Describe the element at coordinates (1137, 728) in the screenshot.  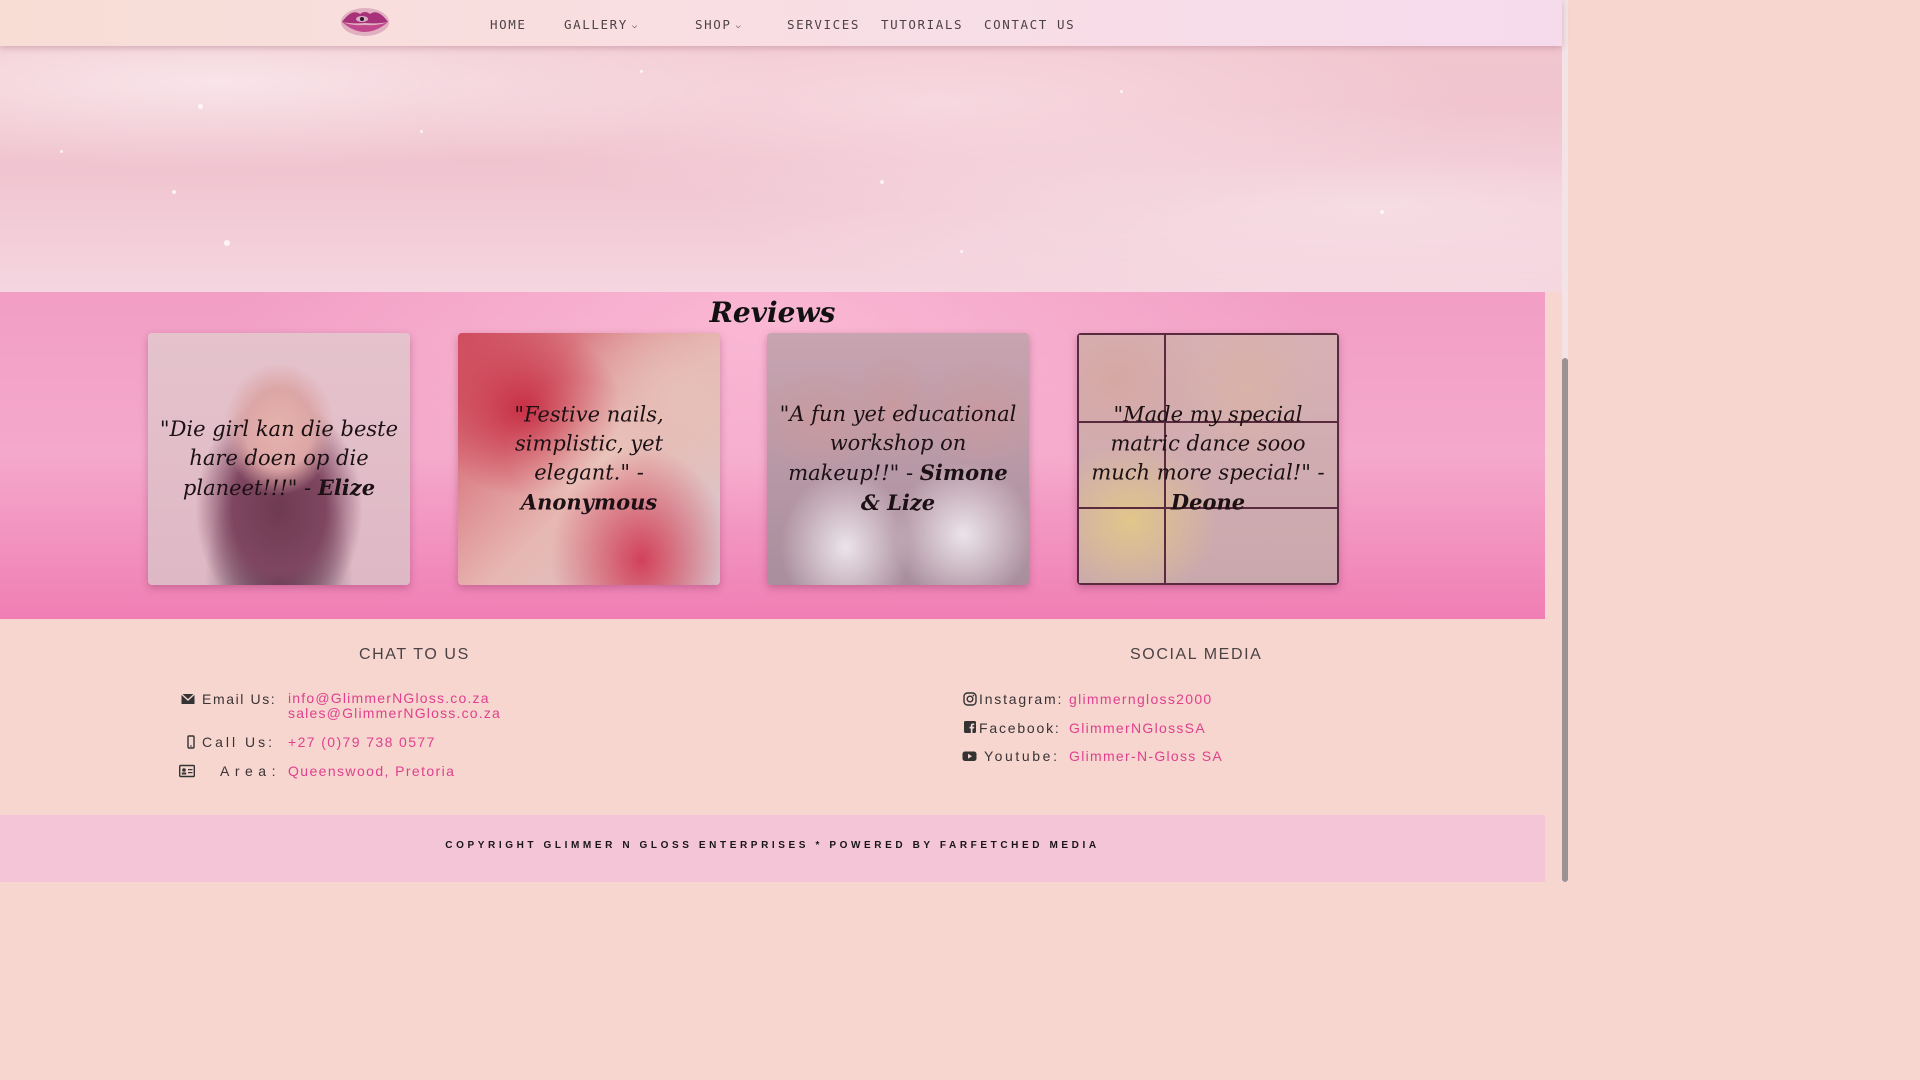
I see `facebook-link: GlimmerNGlossSA` at that location.